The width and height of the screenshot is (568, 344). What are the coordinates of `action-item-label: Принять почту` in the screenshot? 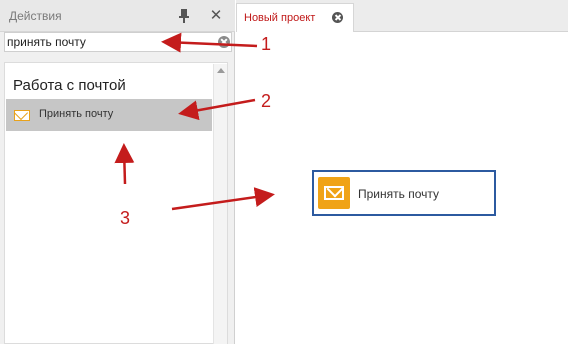 It's located at (76, 114).